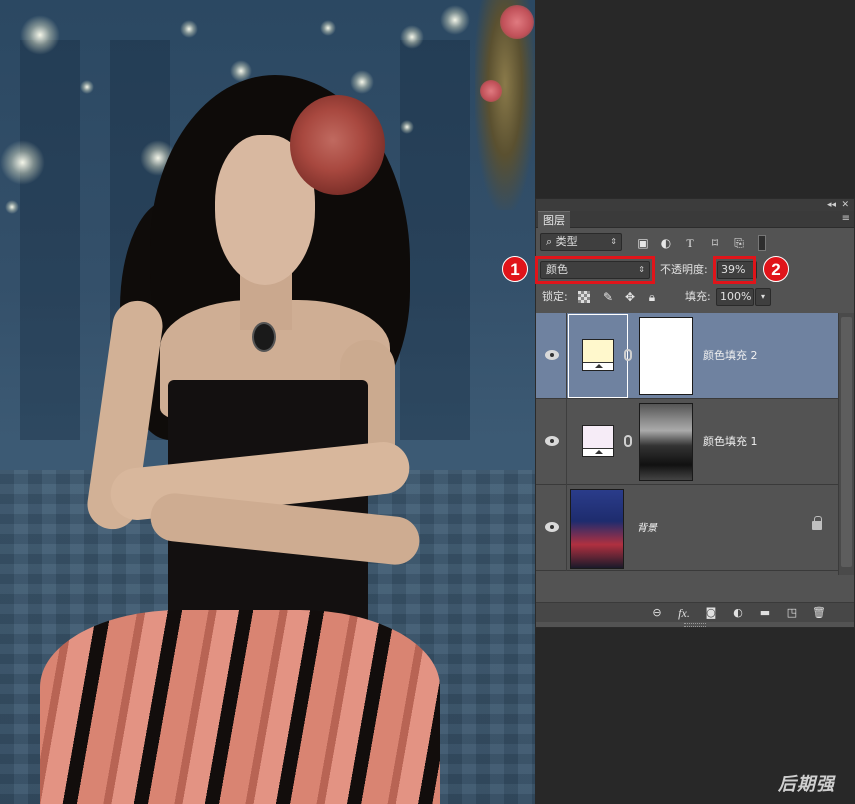  What do you see at coordinates (515, 269) in the screenshot?
I see `annotation-badge-1: 1` at bounding box center [515, 269].